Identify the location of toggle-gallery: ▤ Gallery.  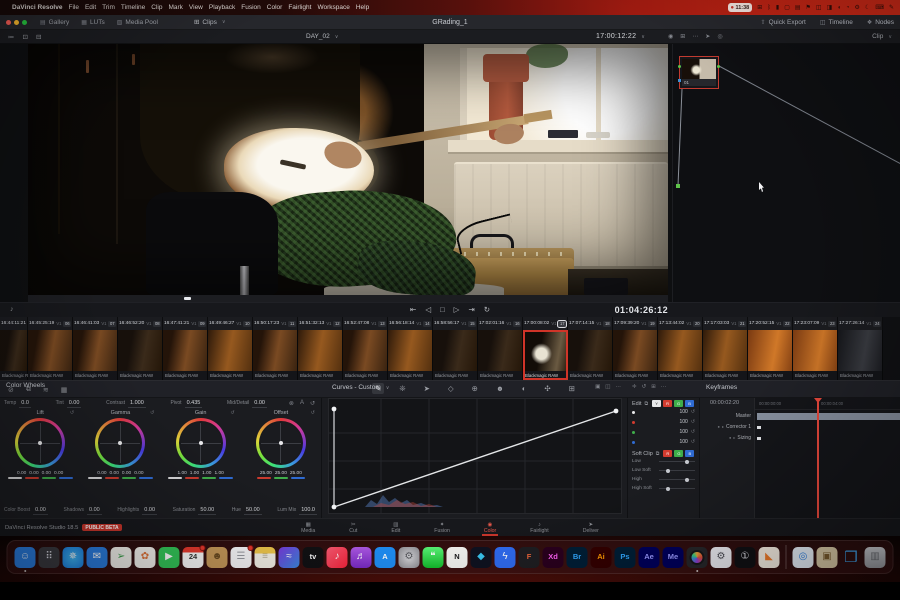
(54, 22).